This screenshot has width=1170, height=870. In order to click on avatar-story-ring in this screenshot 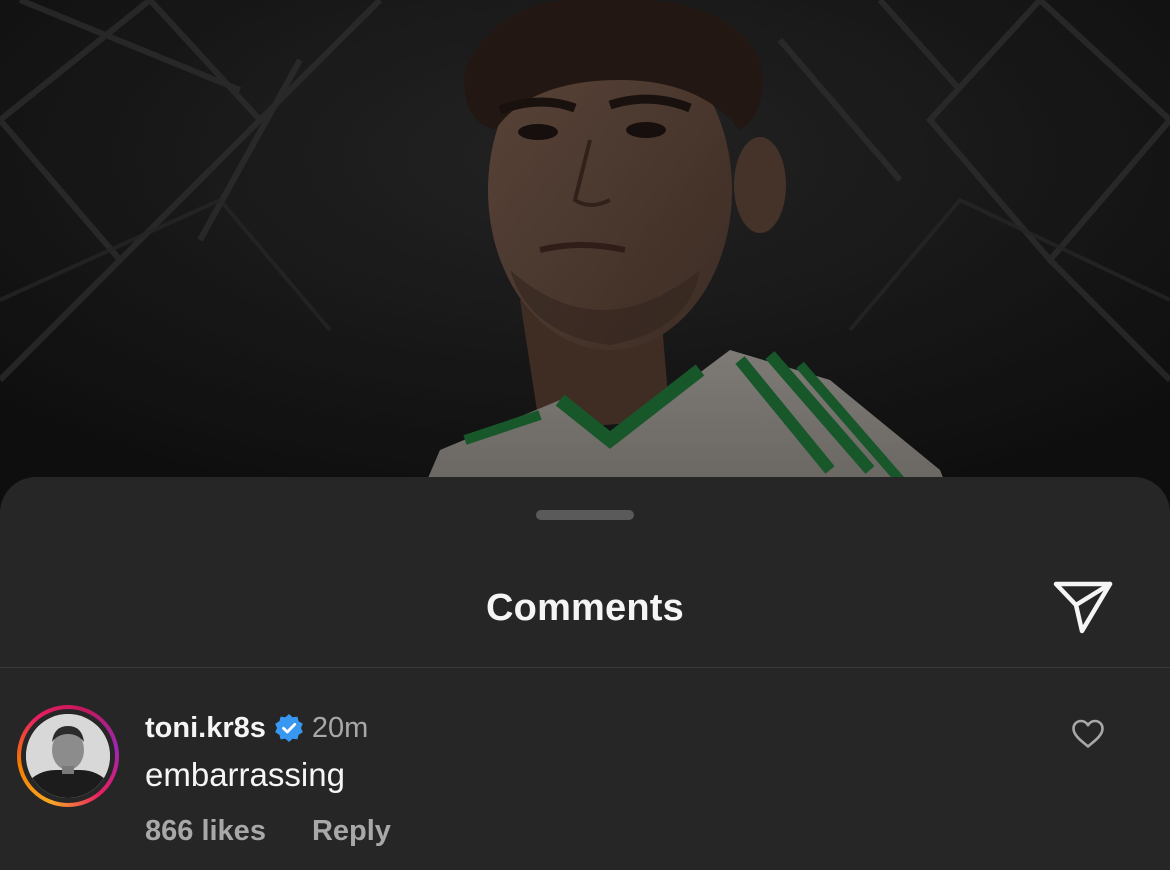, I will do `click(68, 756)`.